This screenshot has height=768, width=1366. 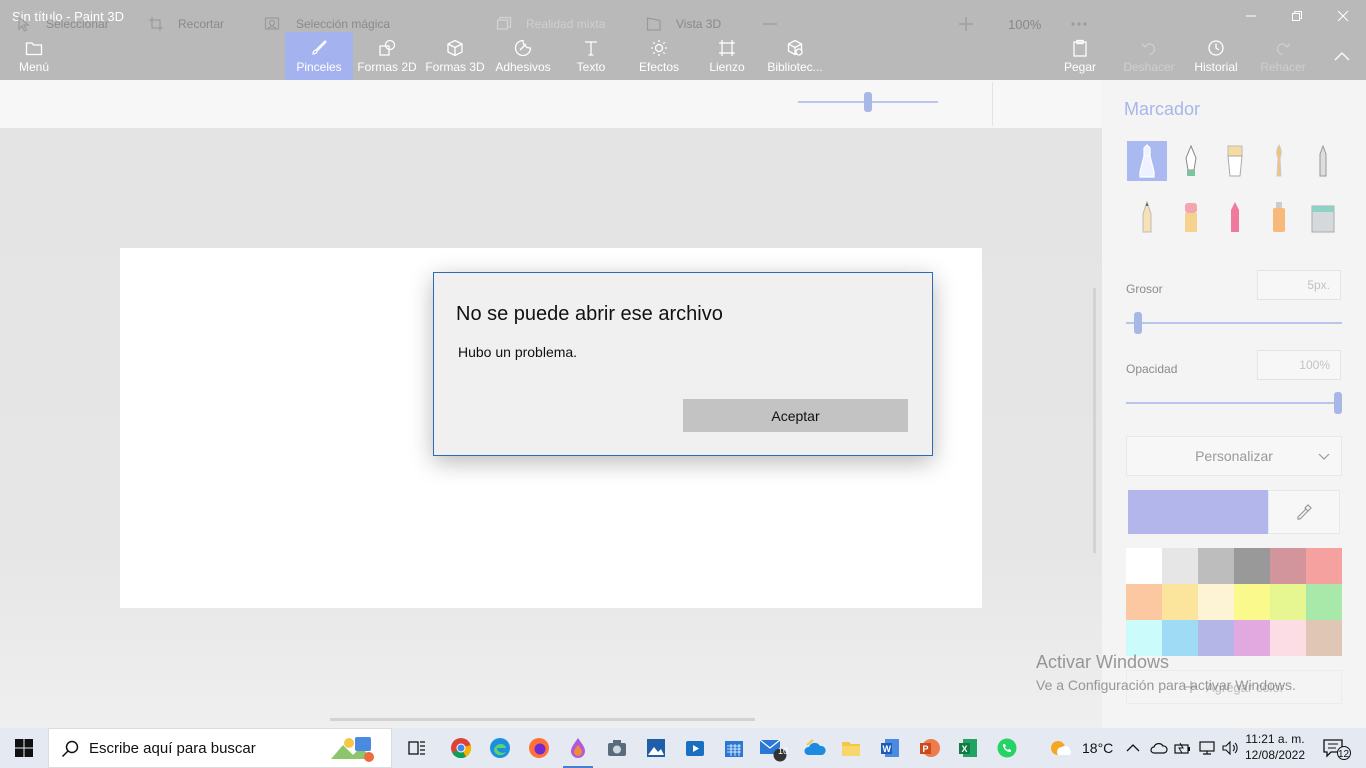 I want to click on tray-battery, so click(x=1183, y=748).